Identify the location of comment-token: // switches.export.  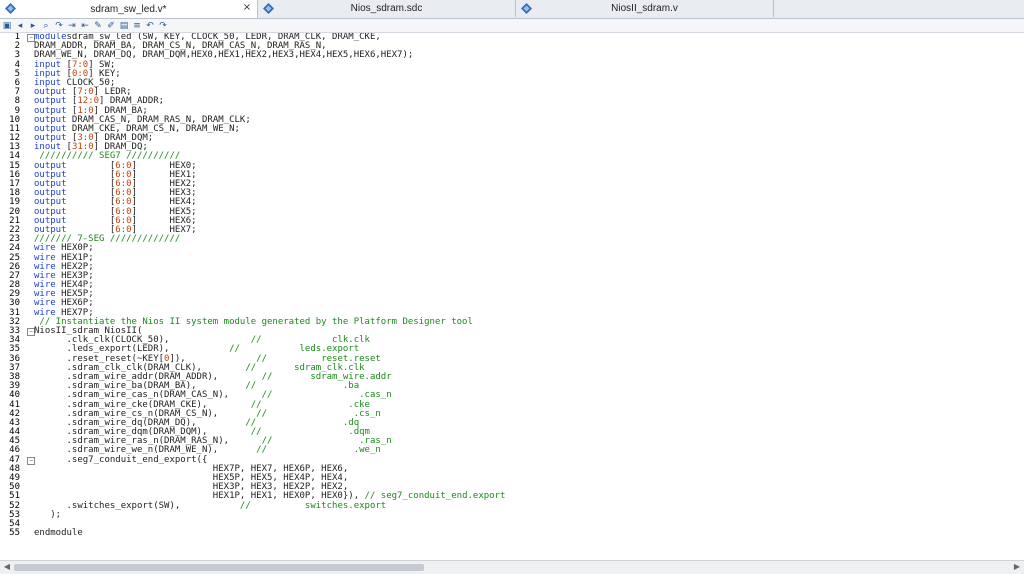
(313, 505).